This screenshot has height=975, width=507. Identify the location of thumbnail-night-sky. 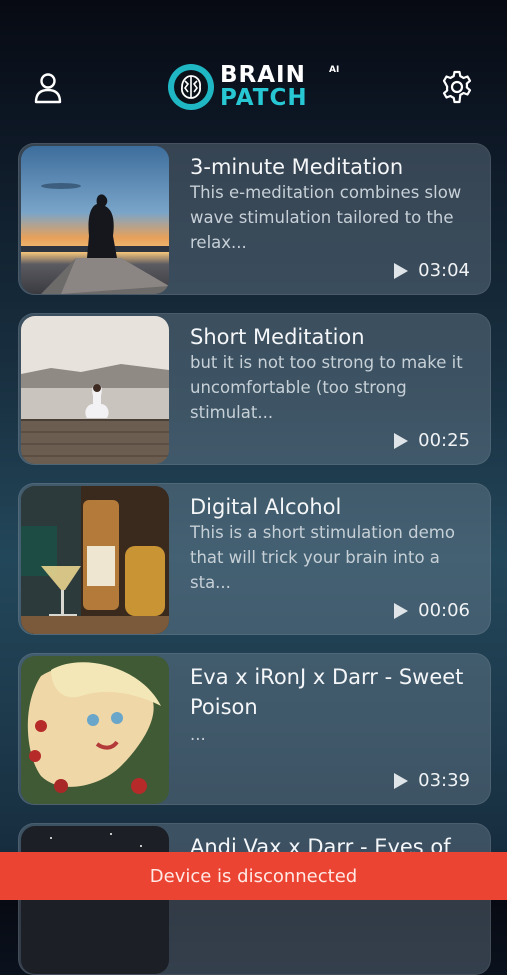
(95, 900).